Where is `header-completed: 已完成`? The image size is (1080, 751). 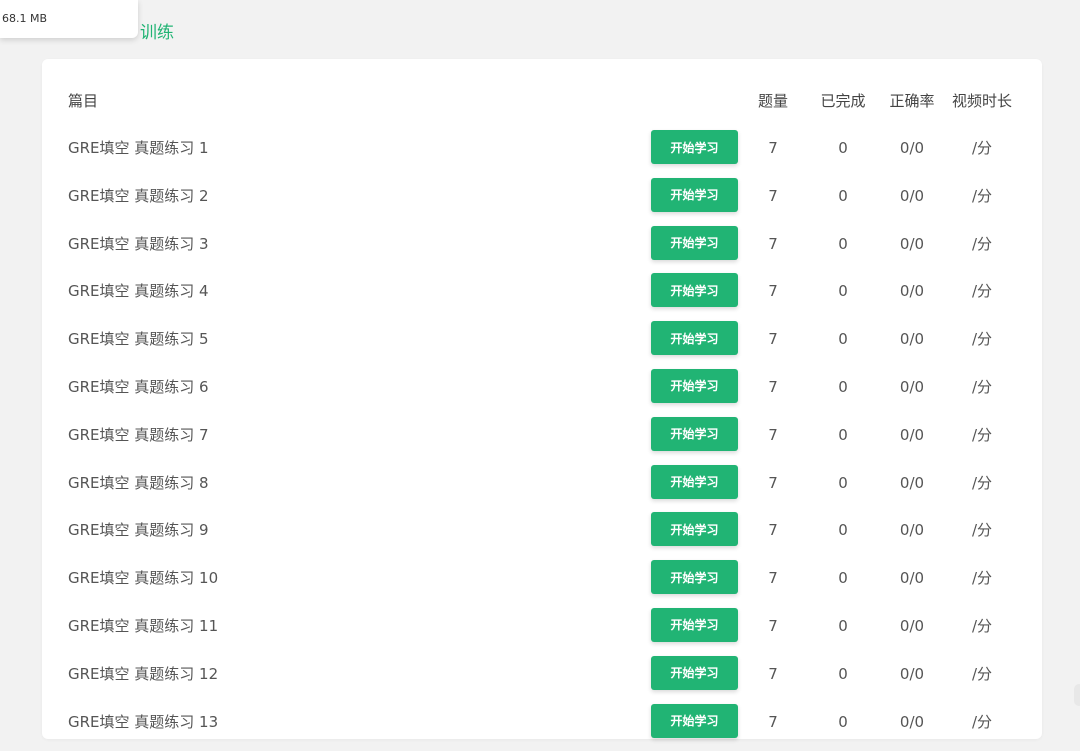
header-completed: 已完成 is located at coordinates (843, 101).